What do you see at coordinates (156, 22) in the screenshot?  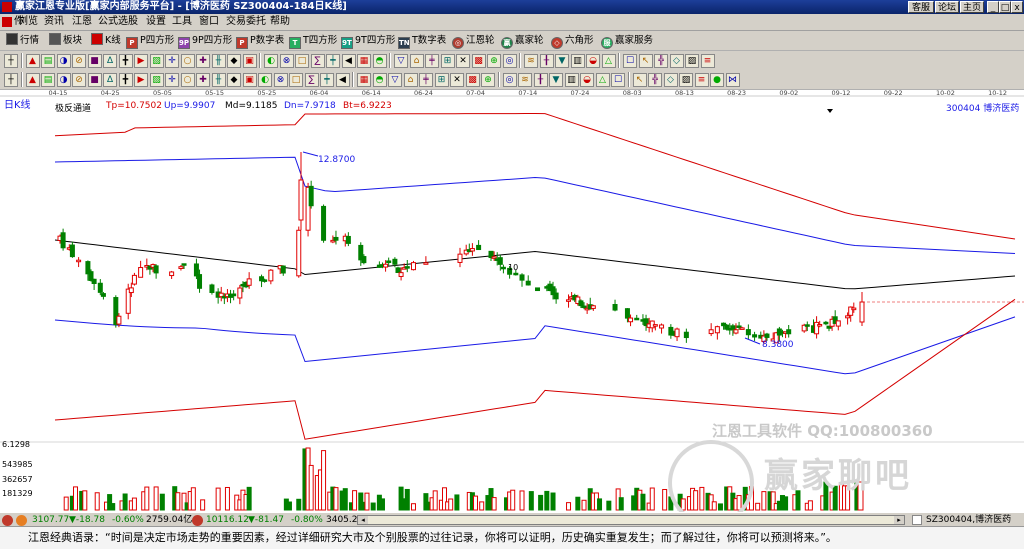 I see `menu-item-settings: 设置` at bounding box center [156, 22].